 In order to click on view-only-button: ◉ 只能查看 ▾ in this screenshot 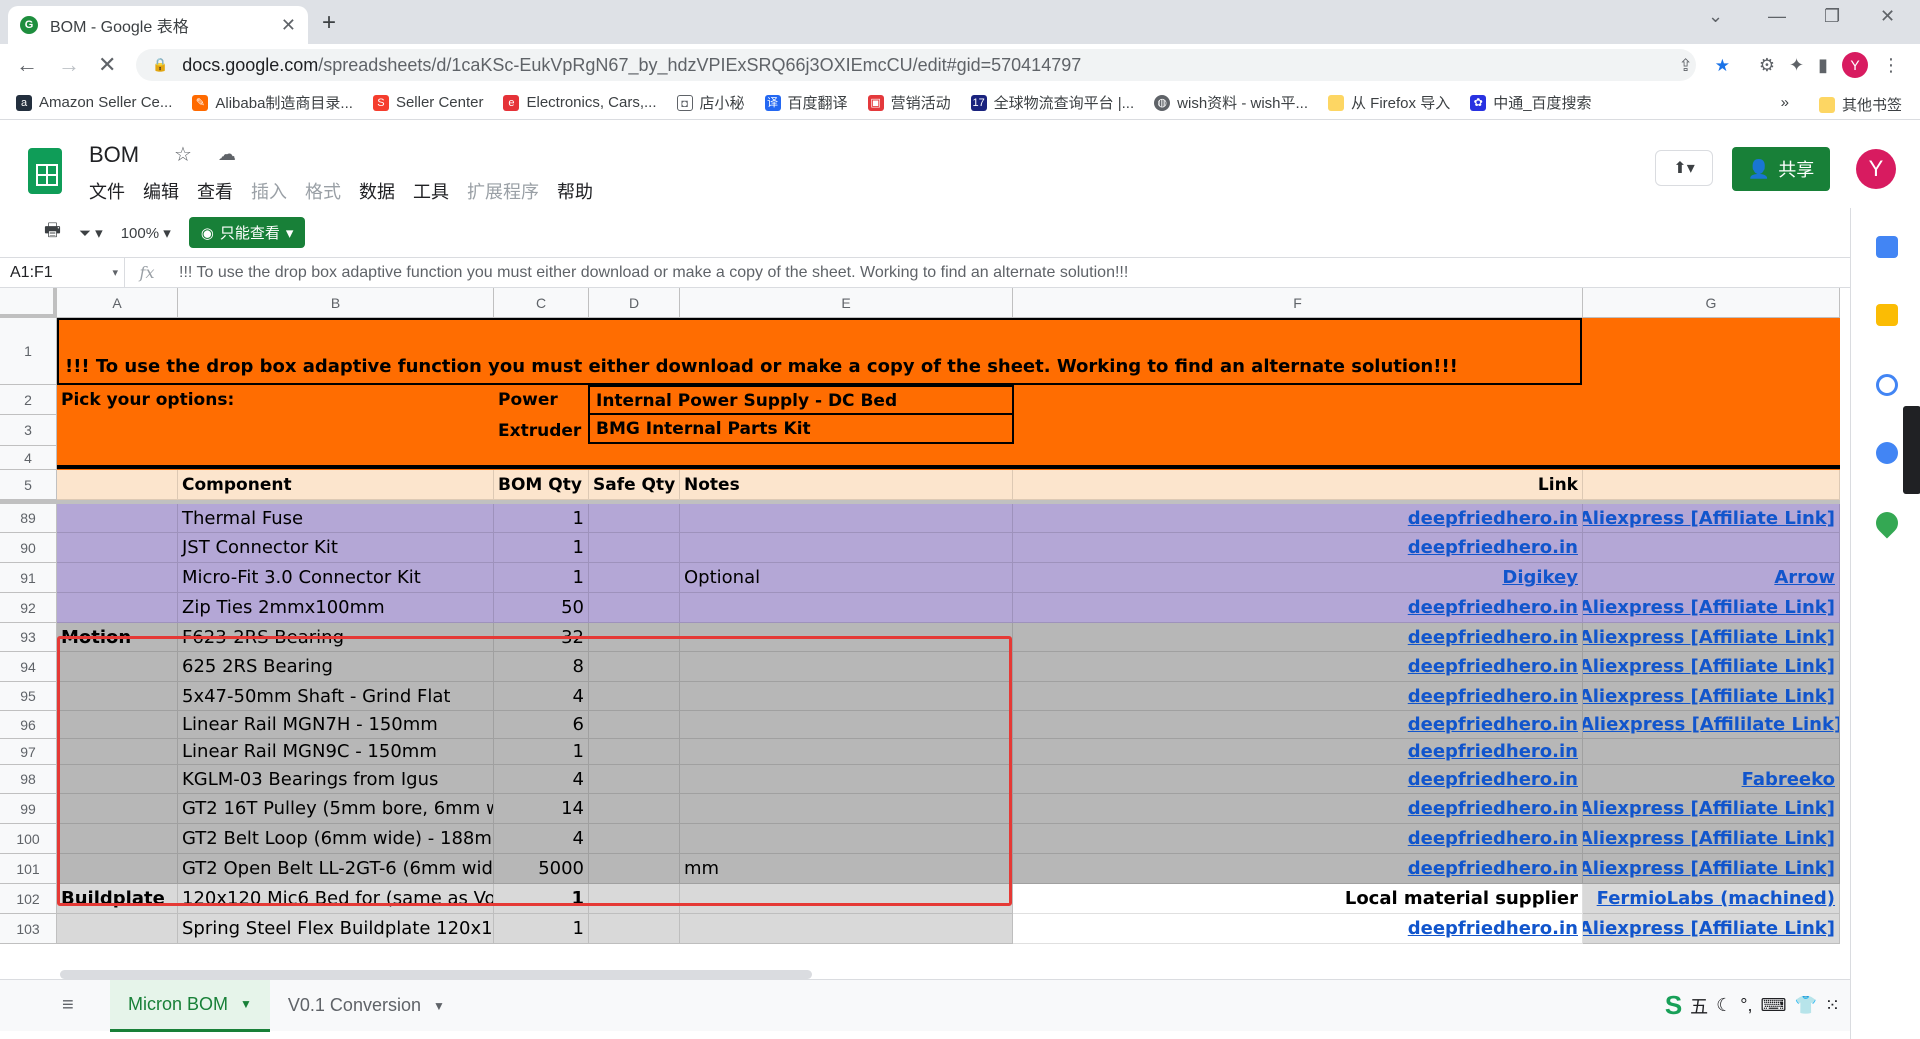, I will do `click(247, 232)`.